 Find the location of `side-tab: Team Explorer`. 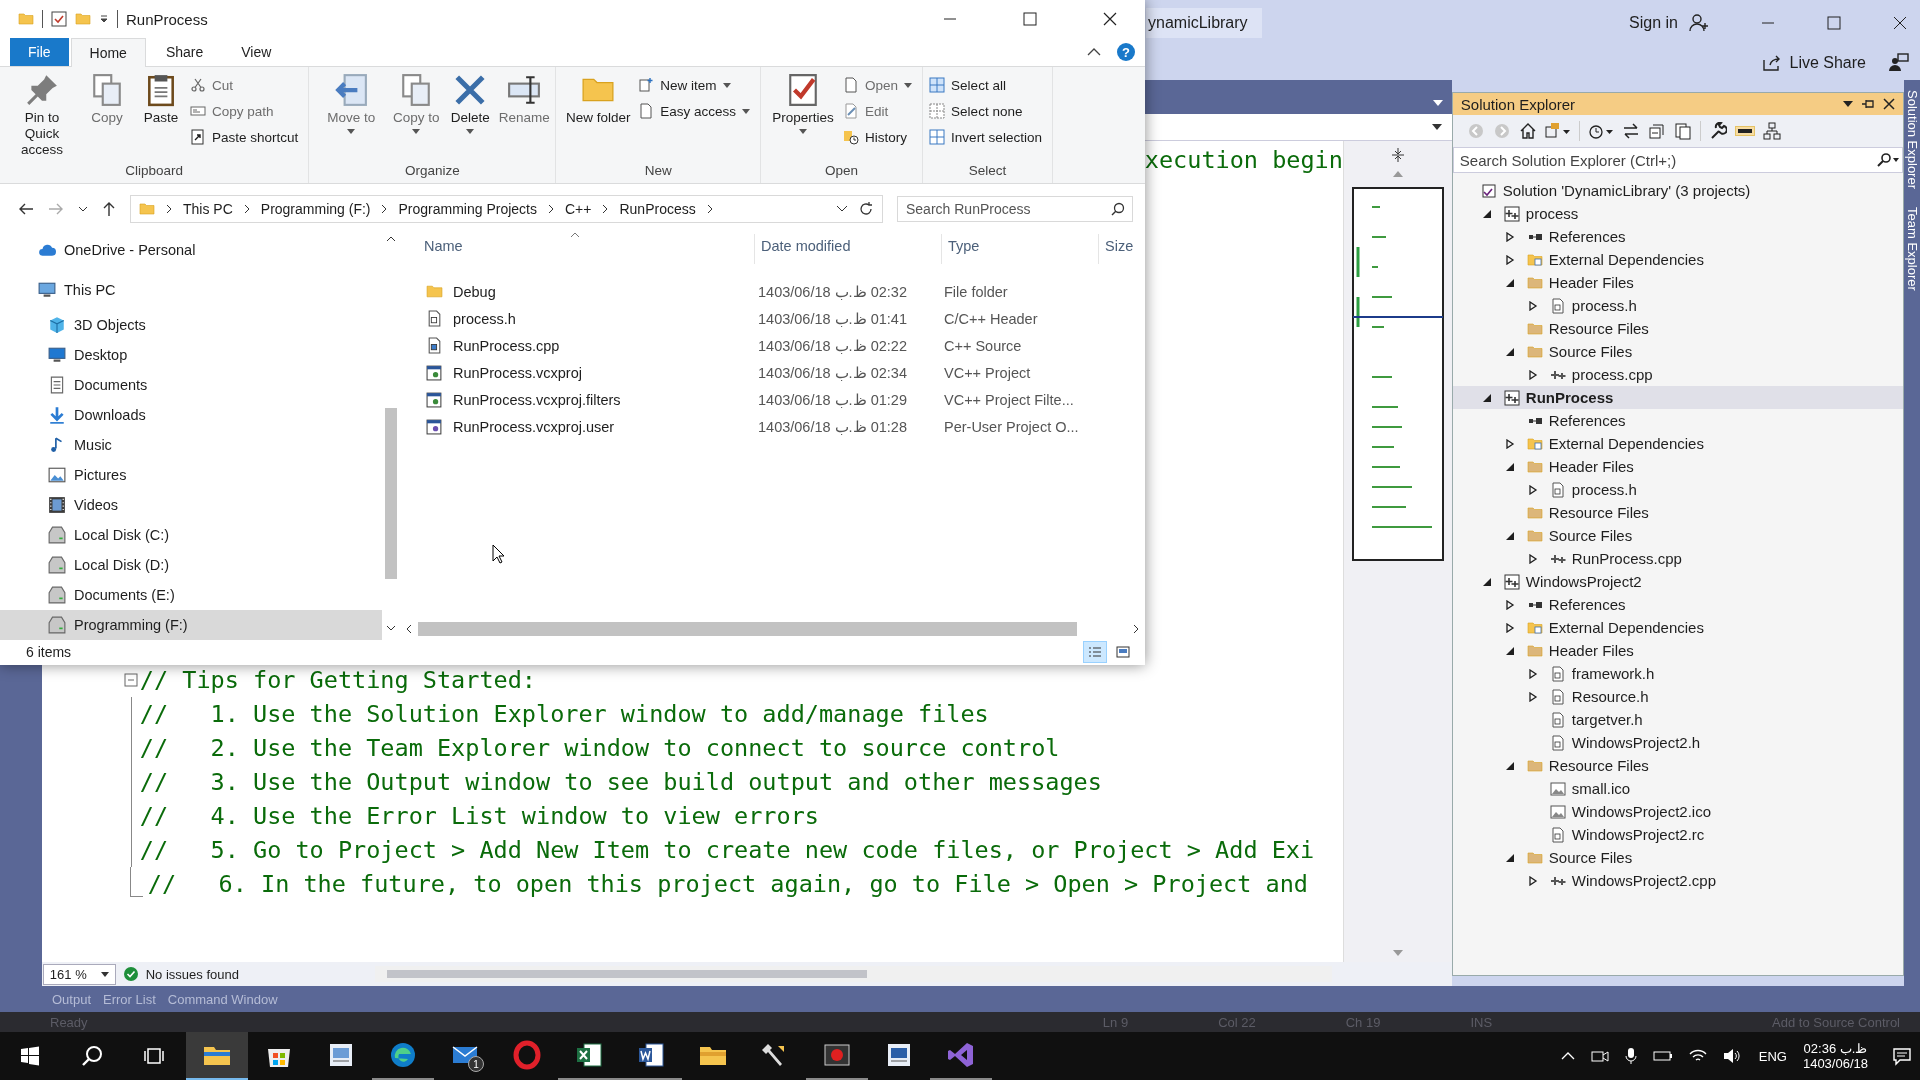

side-tab: Team Explorer is located at coordinates (1912, 249).